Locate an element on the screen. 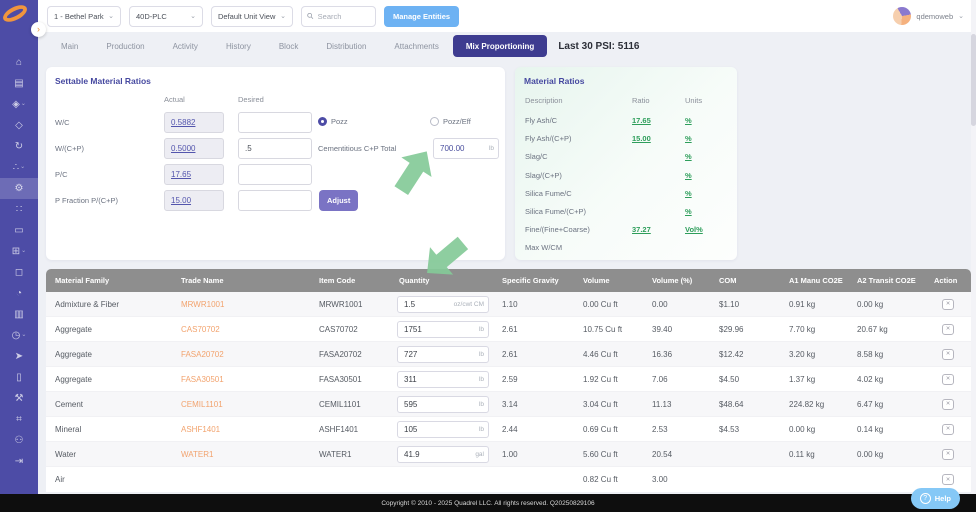 The image size is (976, 512). sidebar-item-tools: ⚒ is located at coordinates (19, 398).